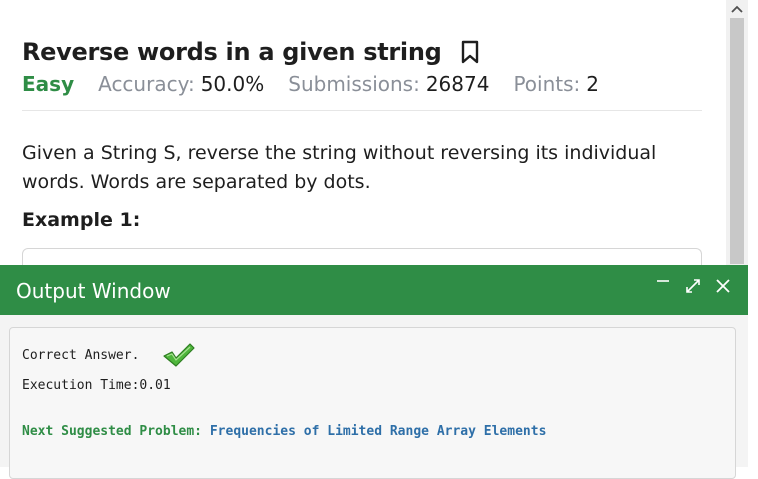 Image resolution: width=758 pixels, height=479 pixels. Describe the element at coordinates (457, 84) in the screenshot. I see `submissions-value: 26874` at that location.